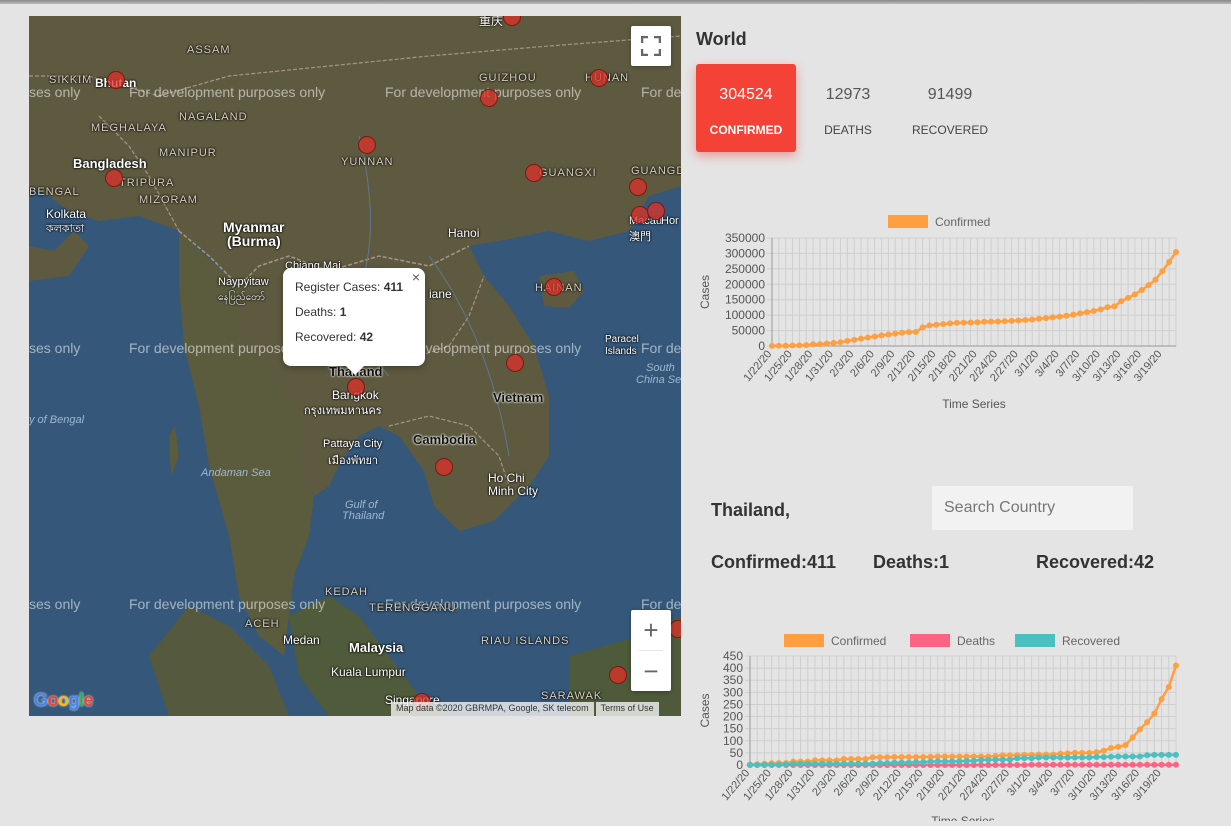  I want to click on world-title: World, so click(721, 39).